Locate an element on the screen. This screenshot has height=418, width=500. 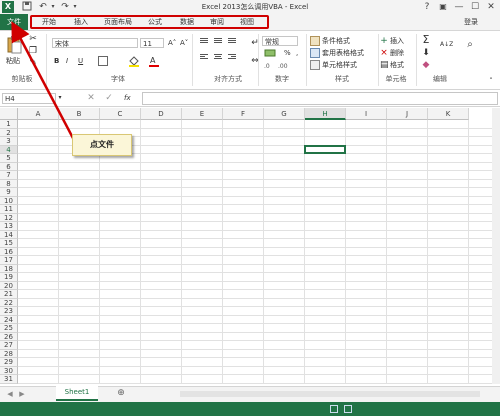
paste-icon is located at coordinates (14, 45).